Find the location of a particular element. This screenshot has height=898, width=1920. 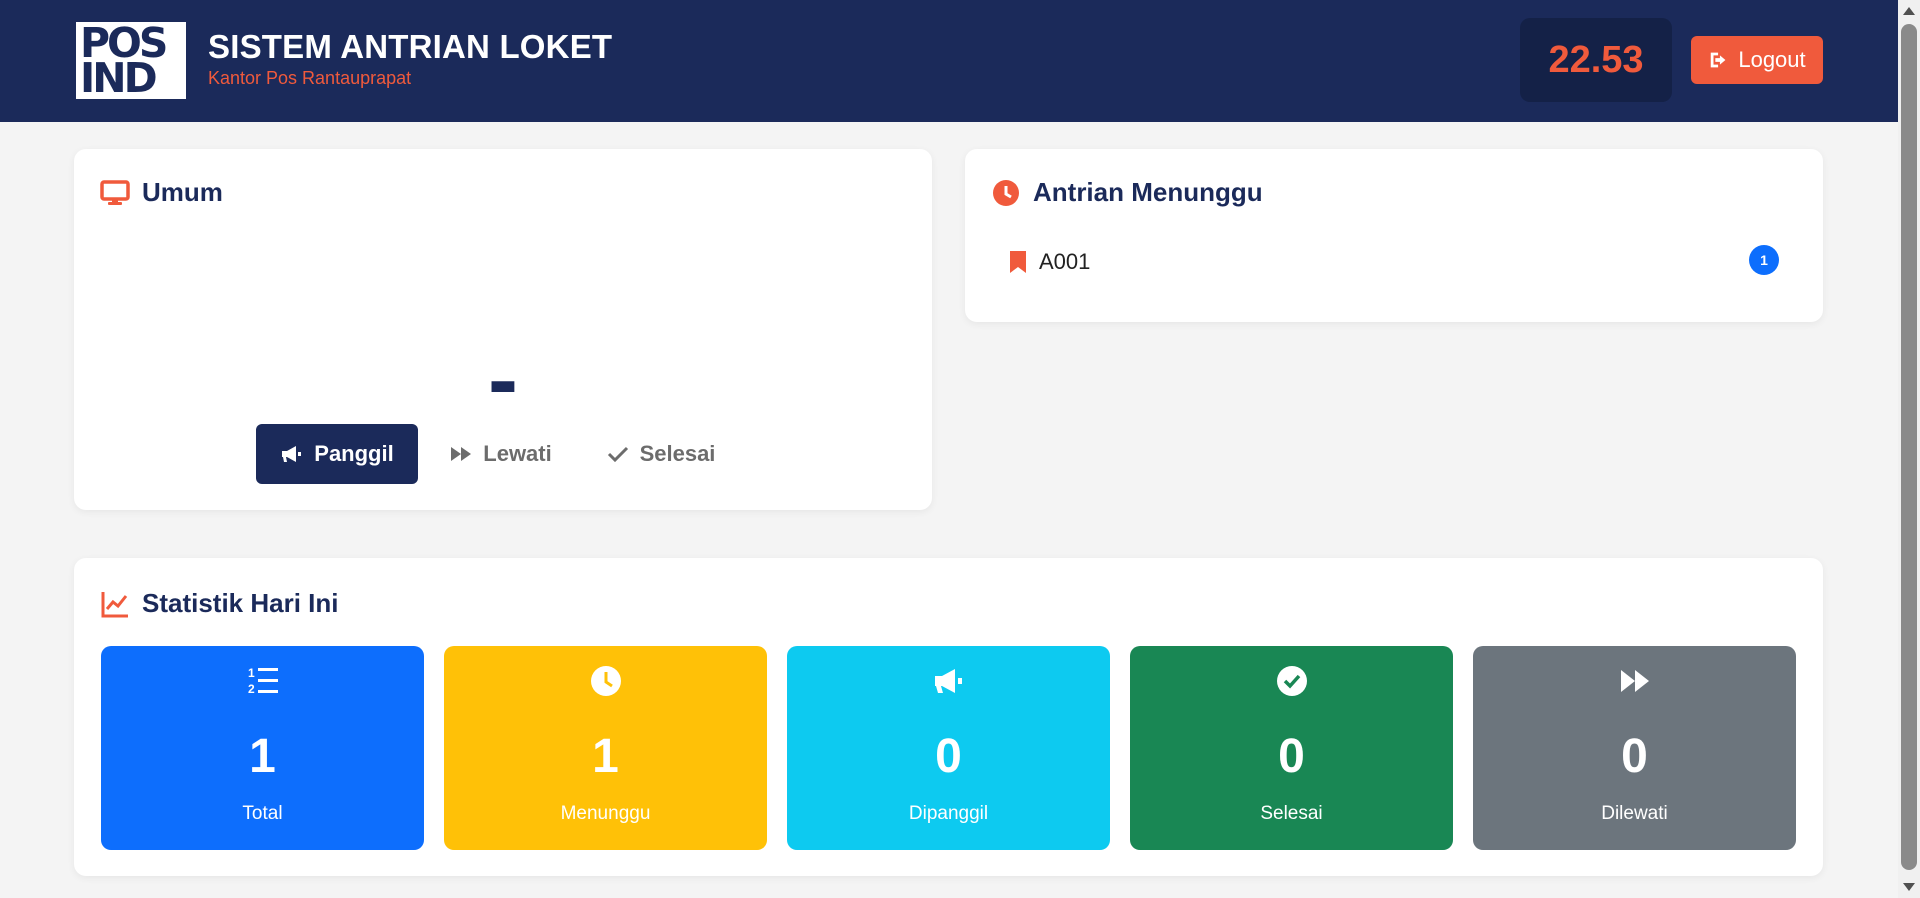

stat-called: 0 Dipanggil is located at coordinates (948, 748).